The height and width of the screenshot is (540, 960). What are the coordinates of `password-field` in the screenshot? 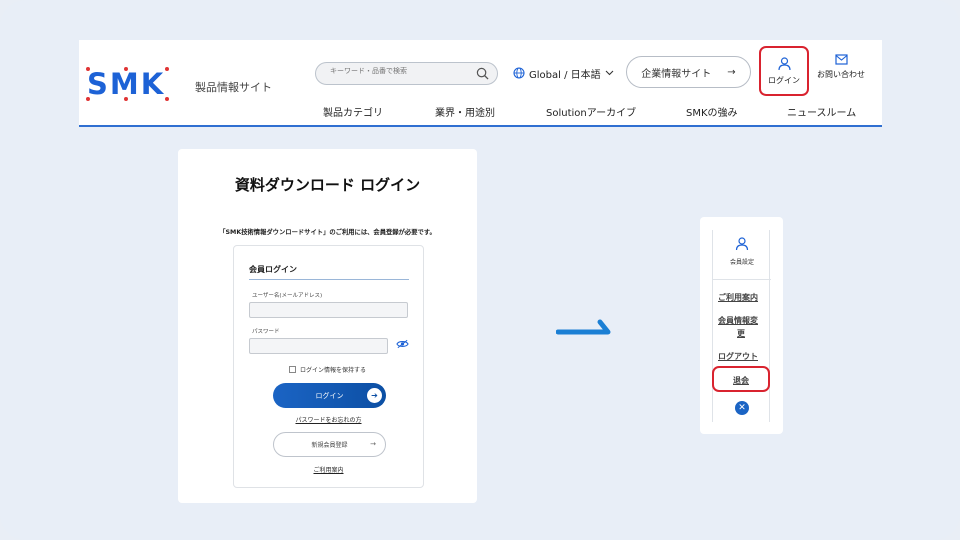 It's located at (318, 346).